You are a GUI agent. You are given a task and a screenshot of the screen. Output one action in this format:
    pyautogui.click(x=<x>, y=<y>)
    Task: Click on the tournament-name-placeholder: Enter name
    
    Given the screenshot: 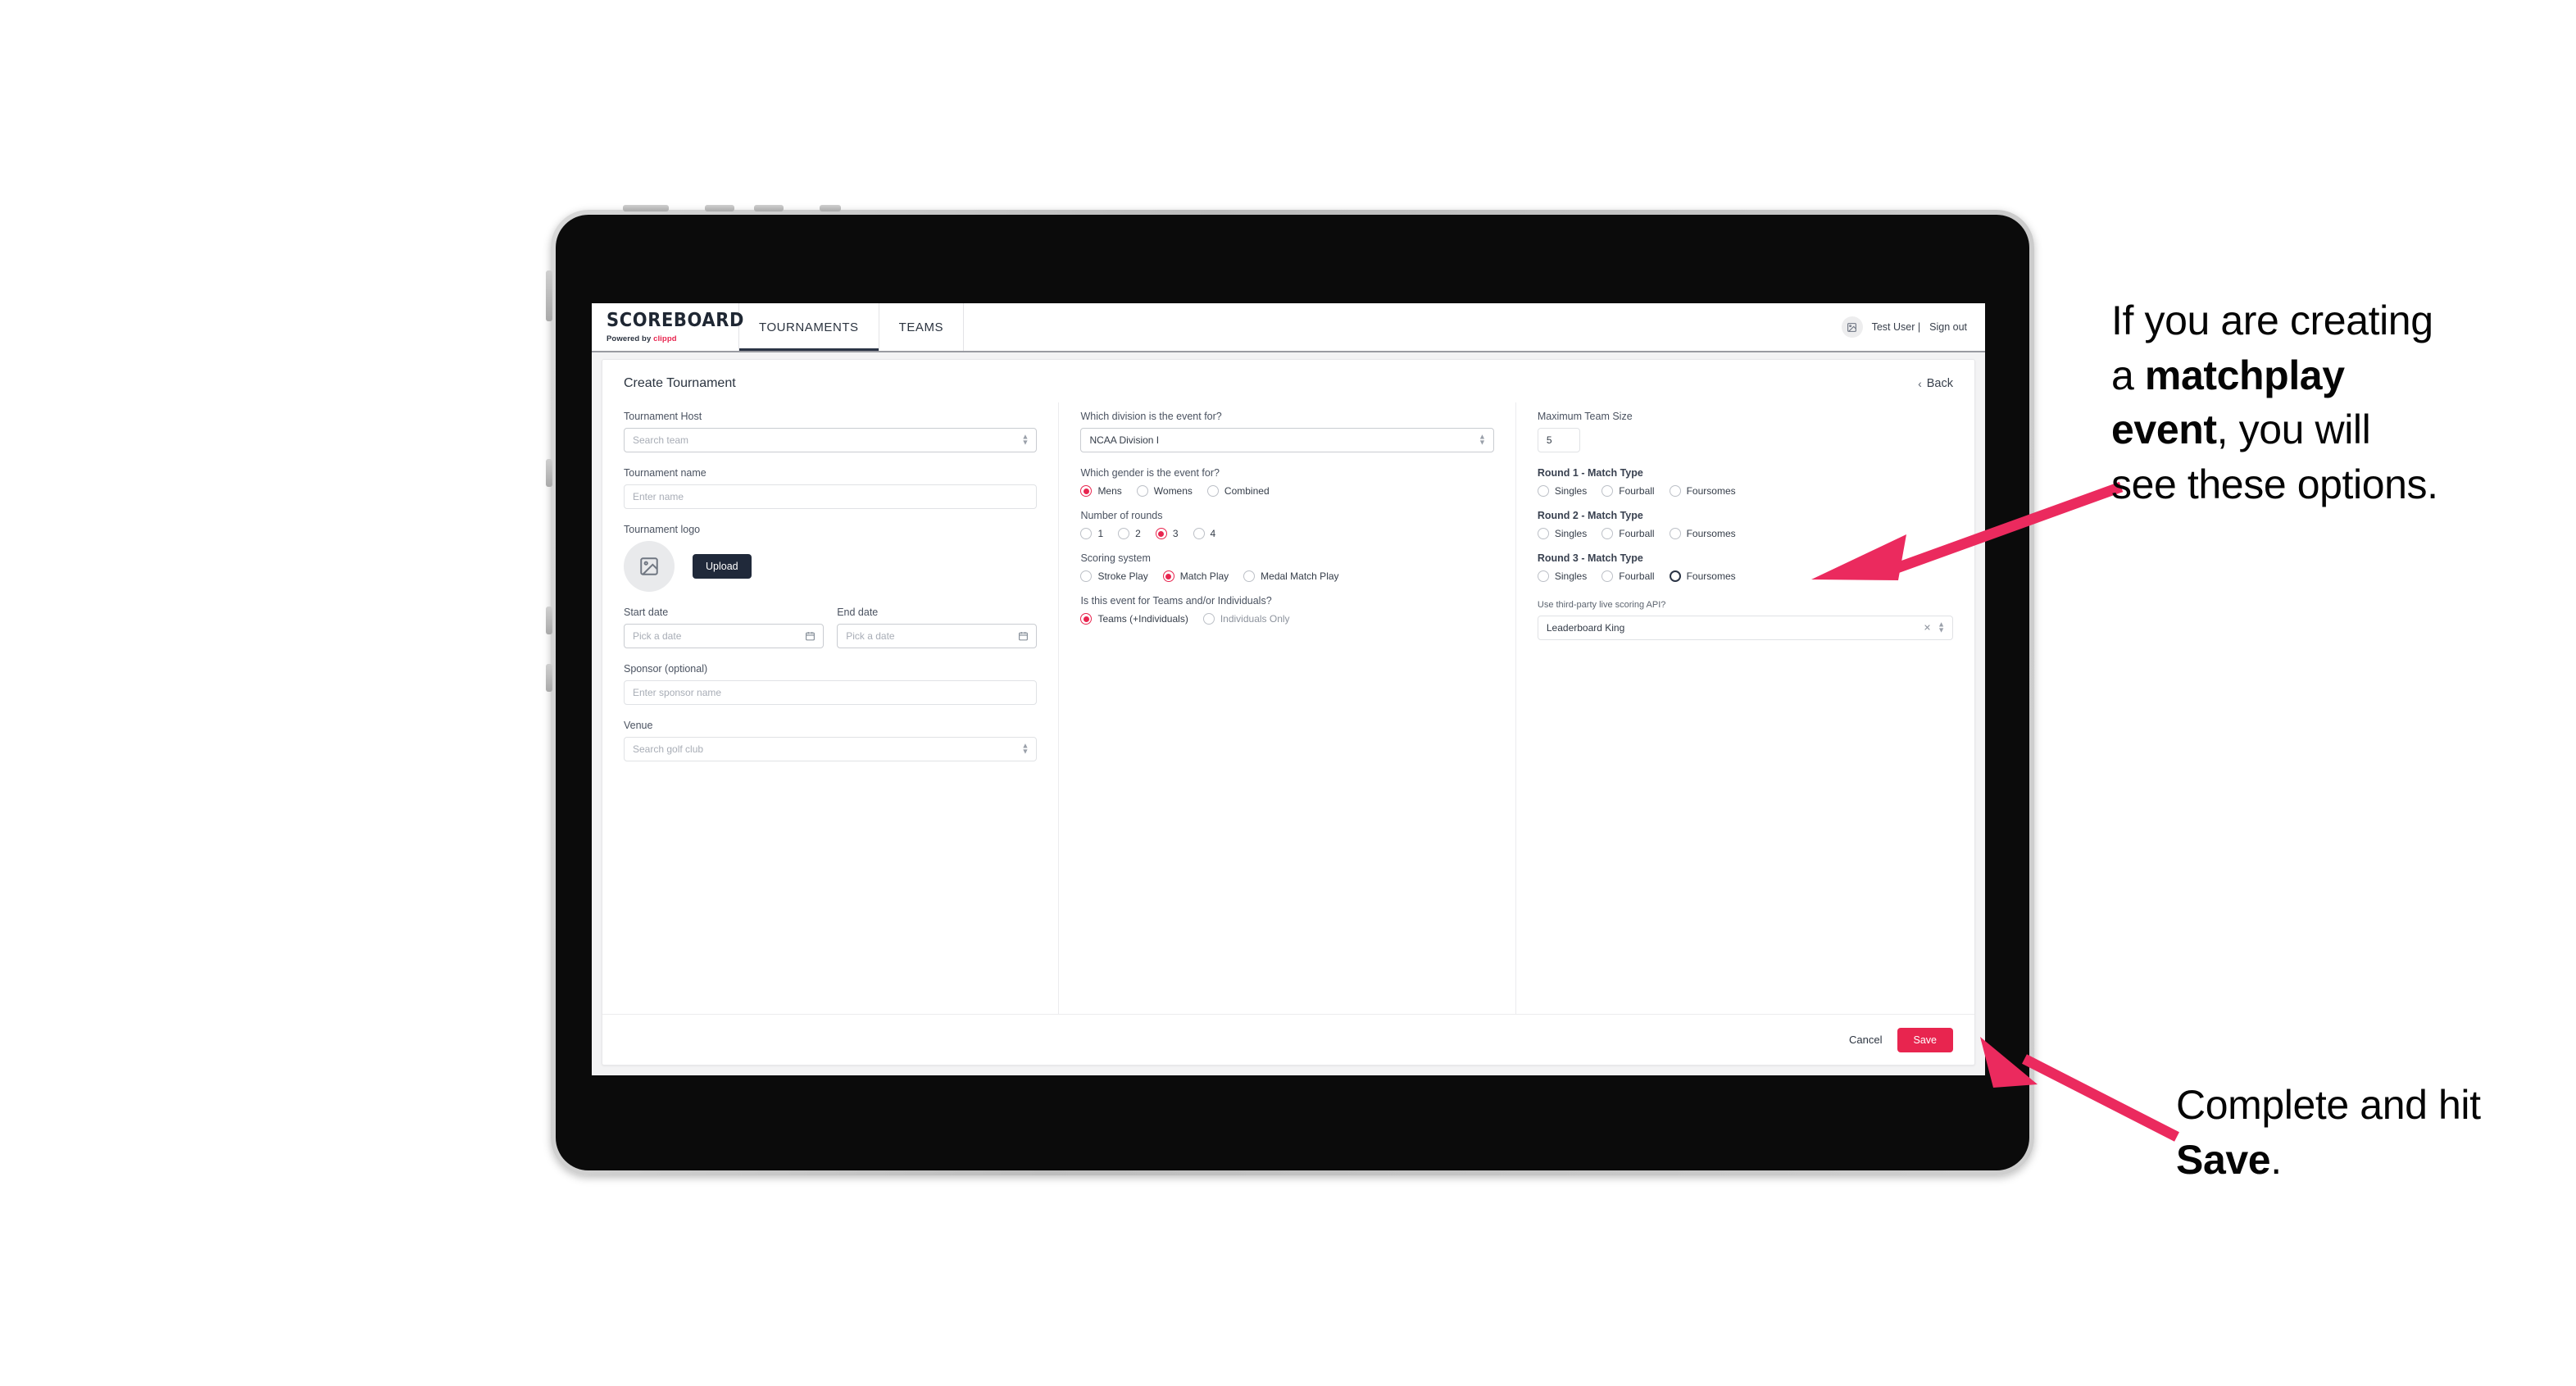 What is the action you would take?
    pyautogui.click(x=658, y=496)
    